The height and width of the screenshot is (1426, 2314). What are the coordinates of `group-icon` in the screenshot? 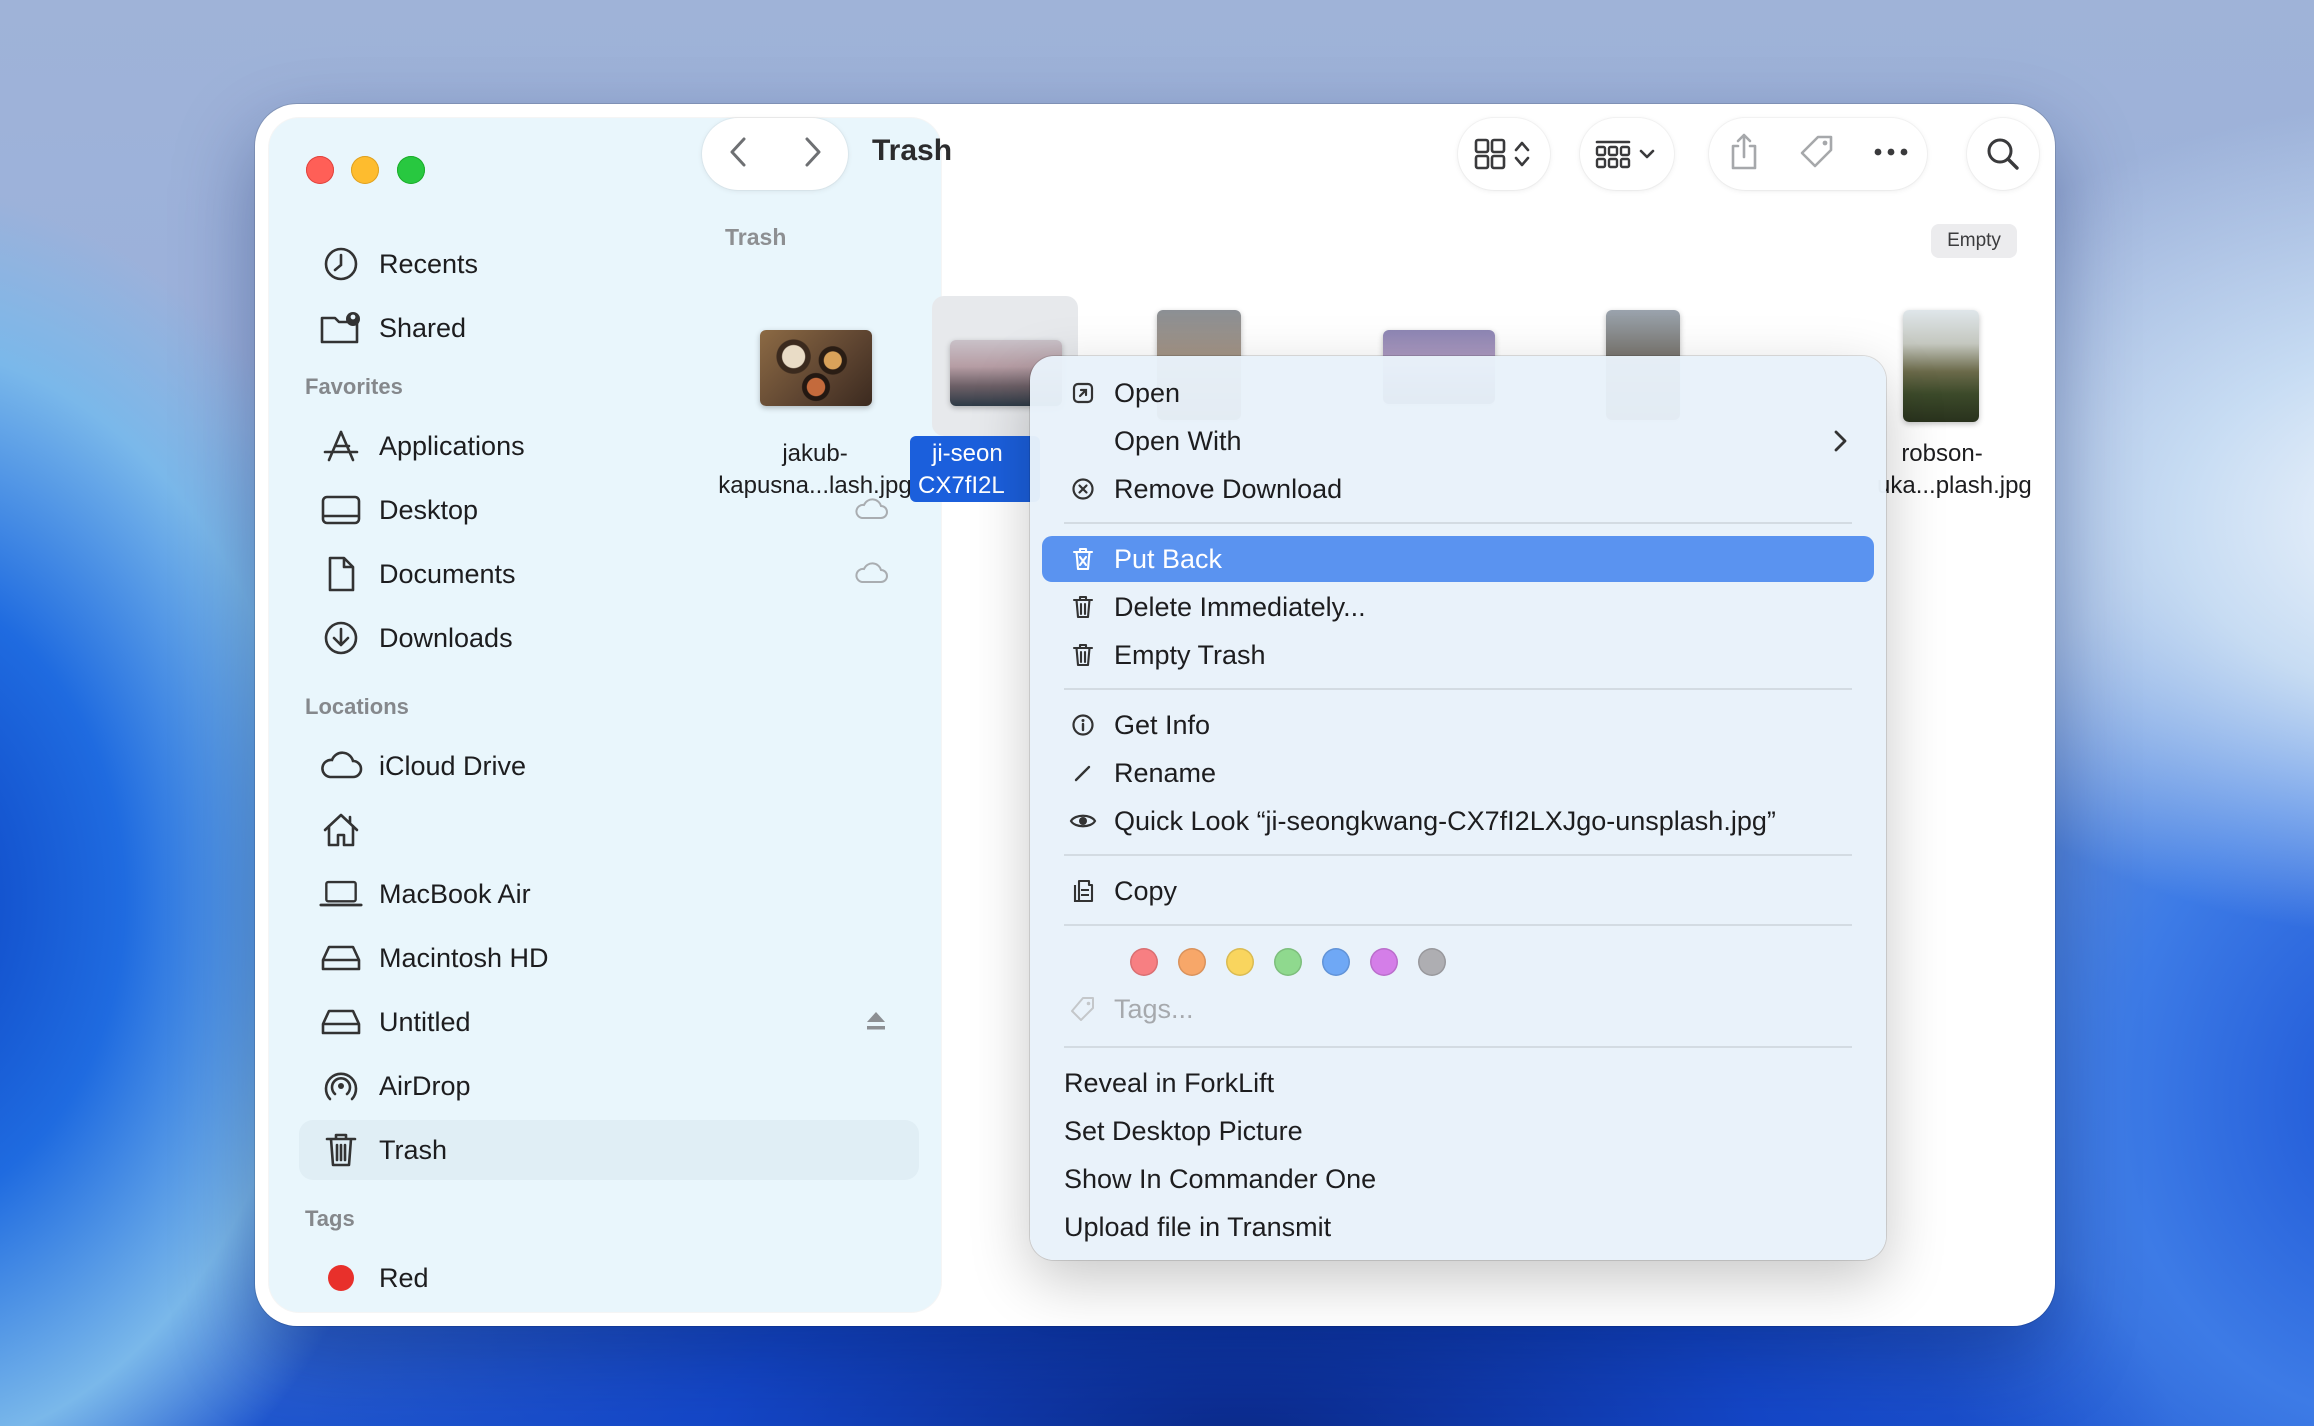 It's located at (1625, 154).